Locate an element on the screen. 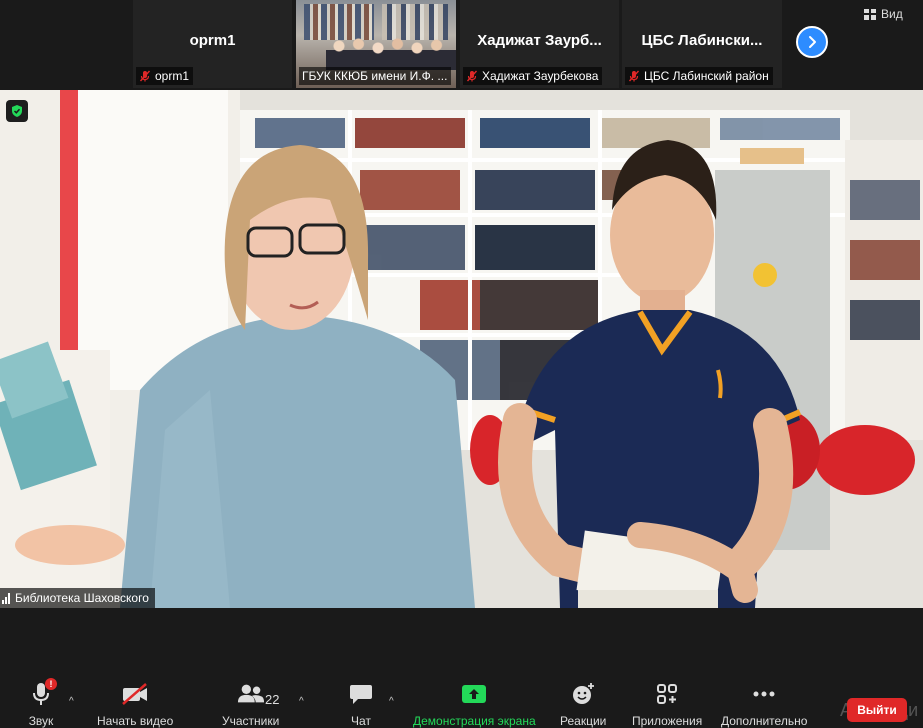  participants-label: Участники is located at coordinates (251, 721).